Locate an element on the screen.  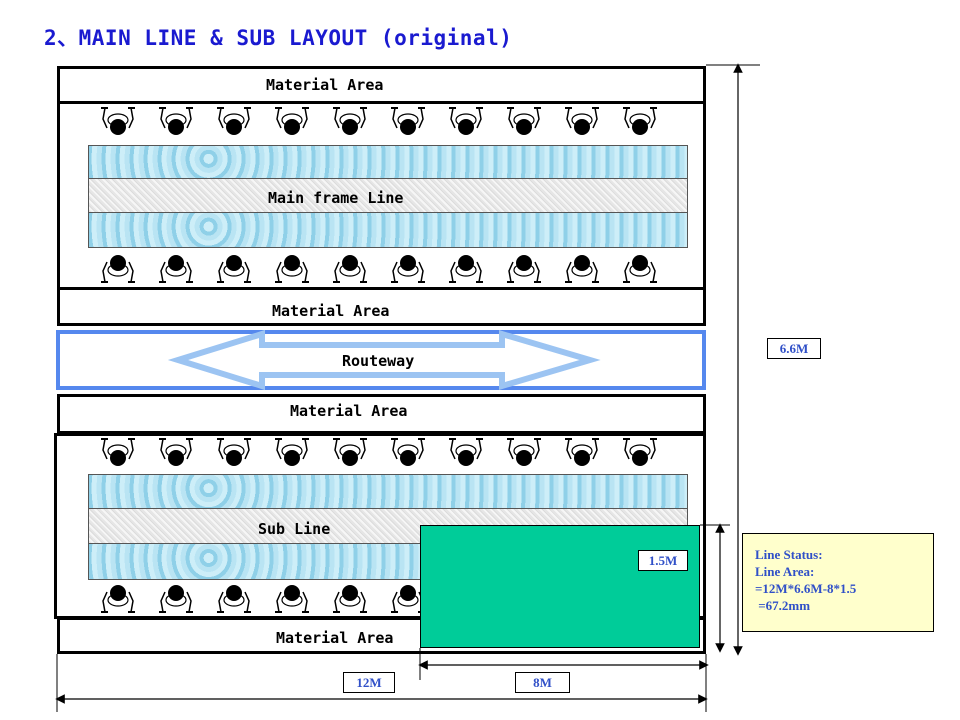
cut-height-dimension-label: 1.5M is located at coordinates (663, 560).